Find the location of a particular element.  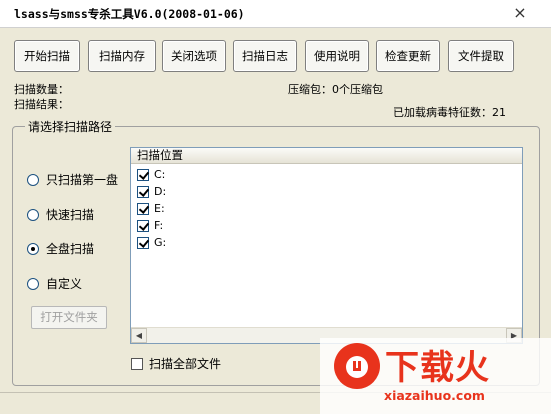

help-button: 使用说明 is located at coordinates (337, 56).